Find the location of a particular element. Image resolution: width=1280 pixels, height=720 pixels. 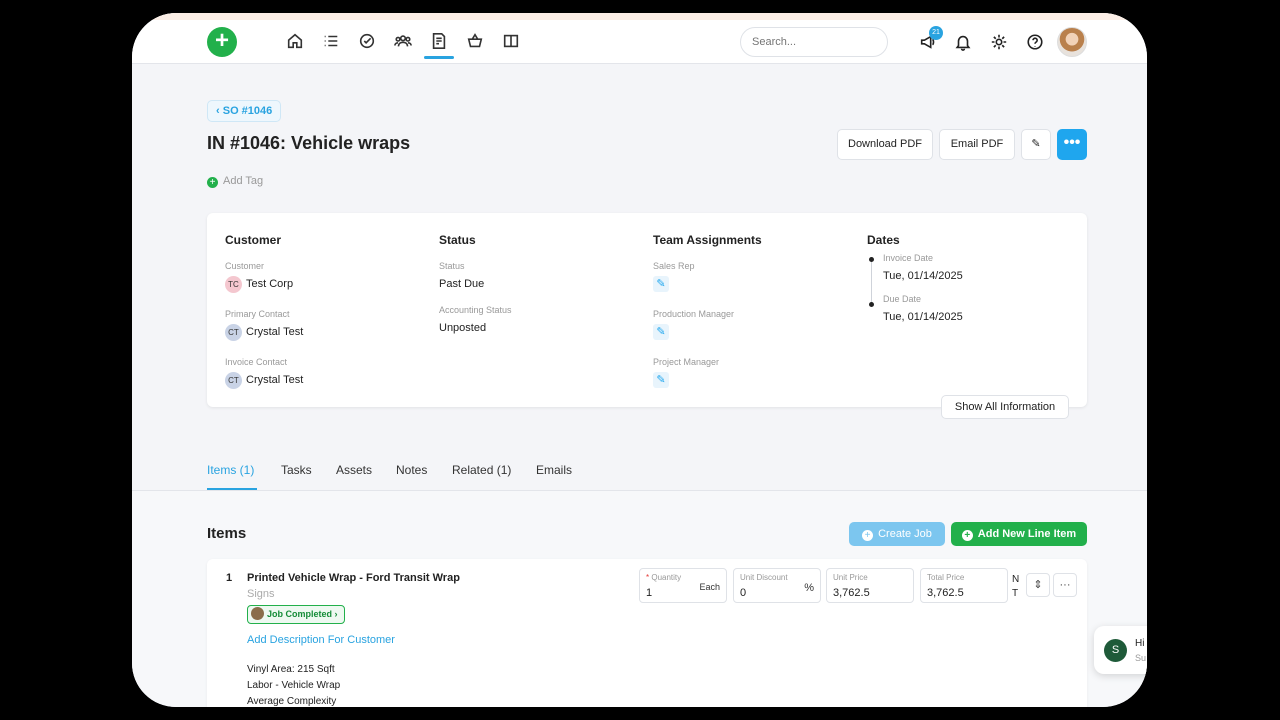

home-icon is located at coordinates (296, 42).